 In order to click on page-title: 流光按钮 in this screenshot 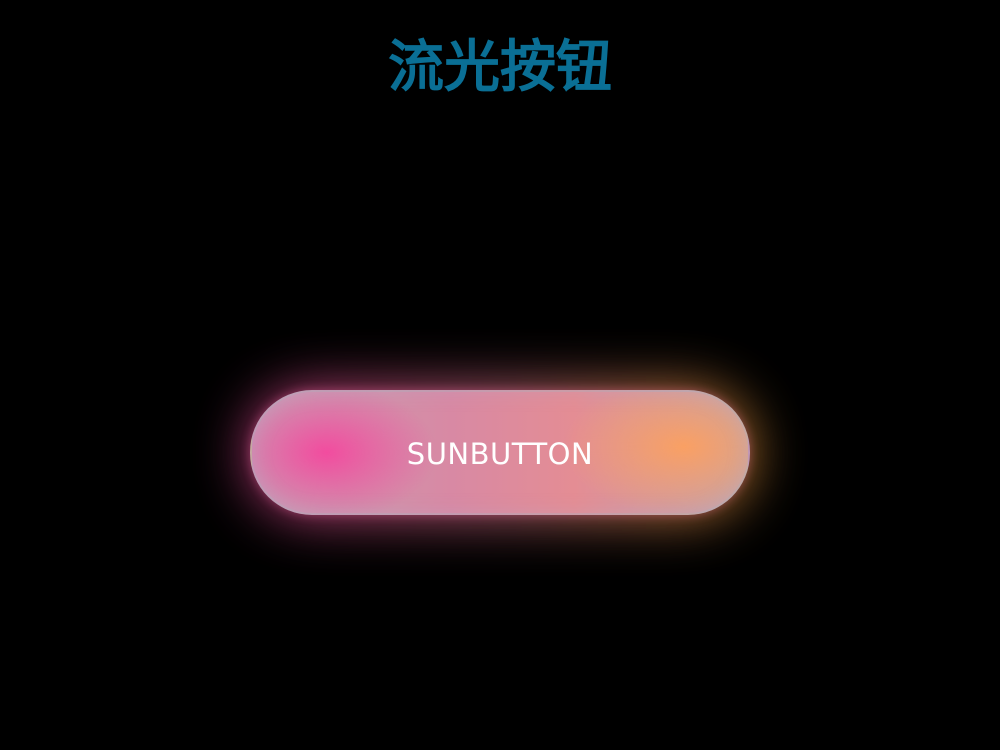, I will do `click(500, 67)`.